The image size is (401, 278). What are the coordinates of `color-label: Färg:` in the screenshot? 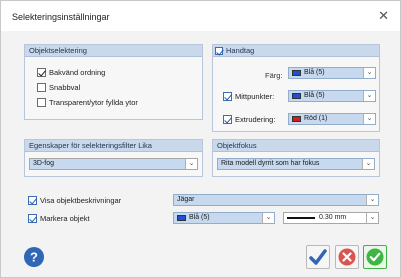 It's located at (274, 75).